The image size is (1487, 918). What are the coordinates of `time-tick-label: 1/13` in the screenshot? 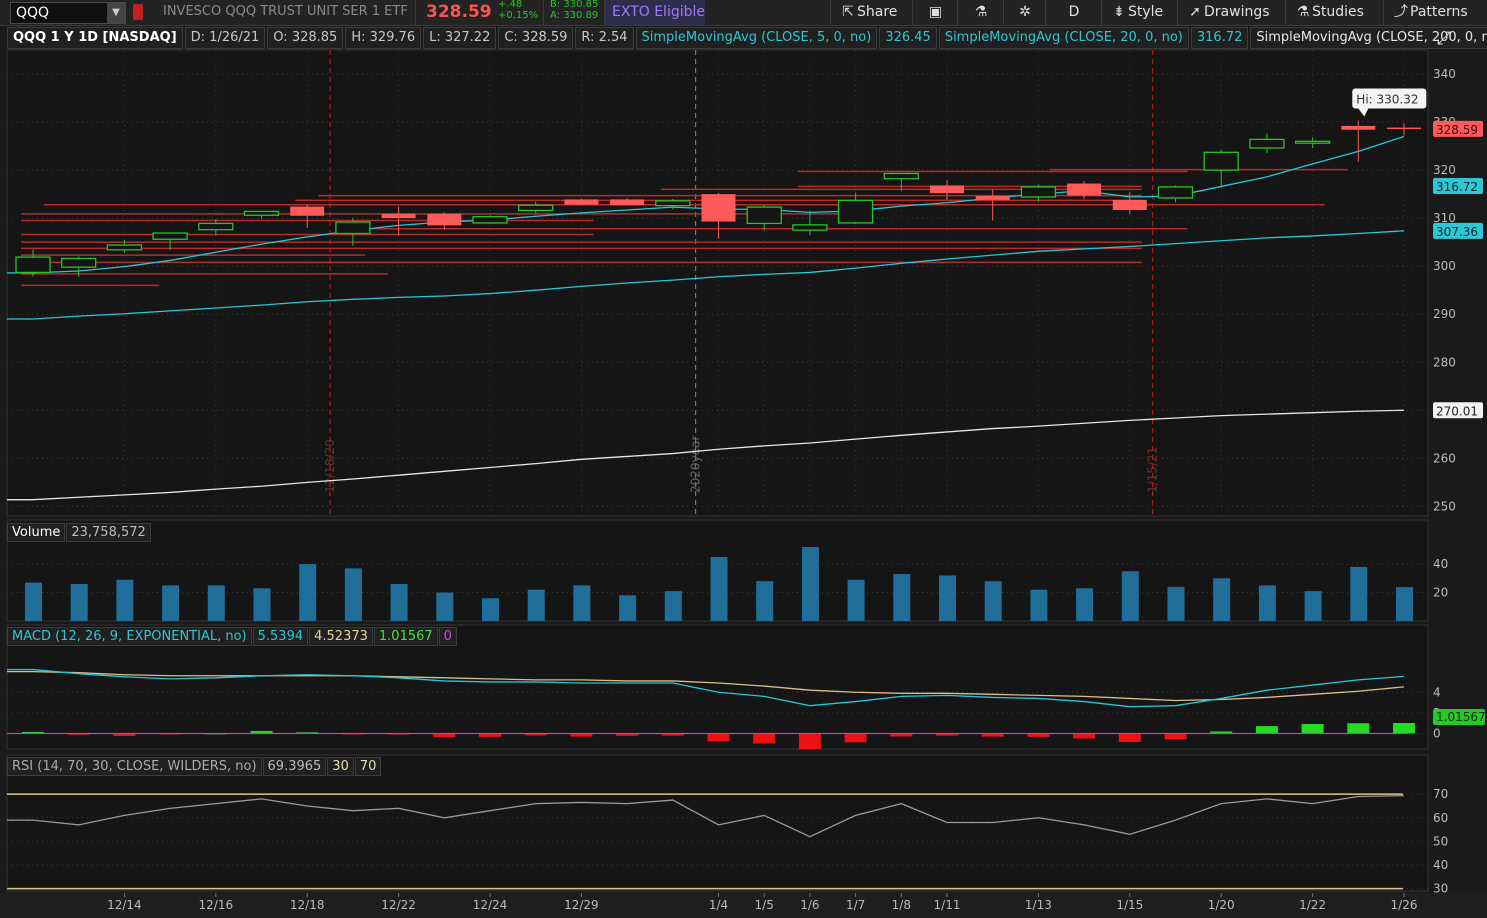 It's located at (1038, 905).